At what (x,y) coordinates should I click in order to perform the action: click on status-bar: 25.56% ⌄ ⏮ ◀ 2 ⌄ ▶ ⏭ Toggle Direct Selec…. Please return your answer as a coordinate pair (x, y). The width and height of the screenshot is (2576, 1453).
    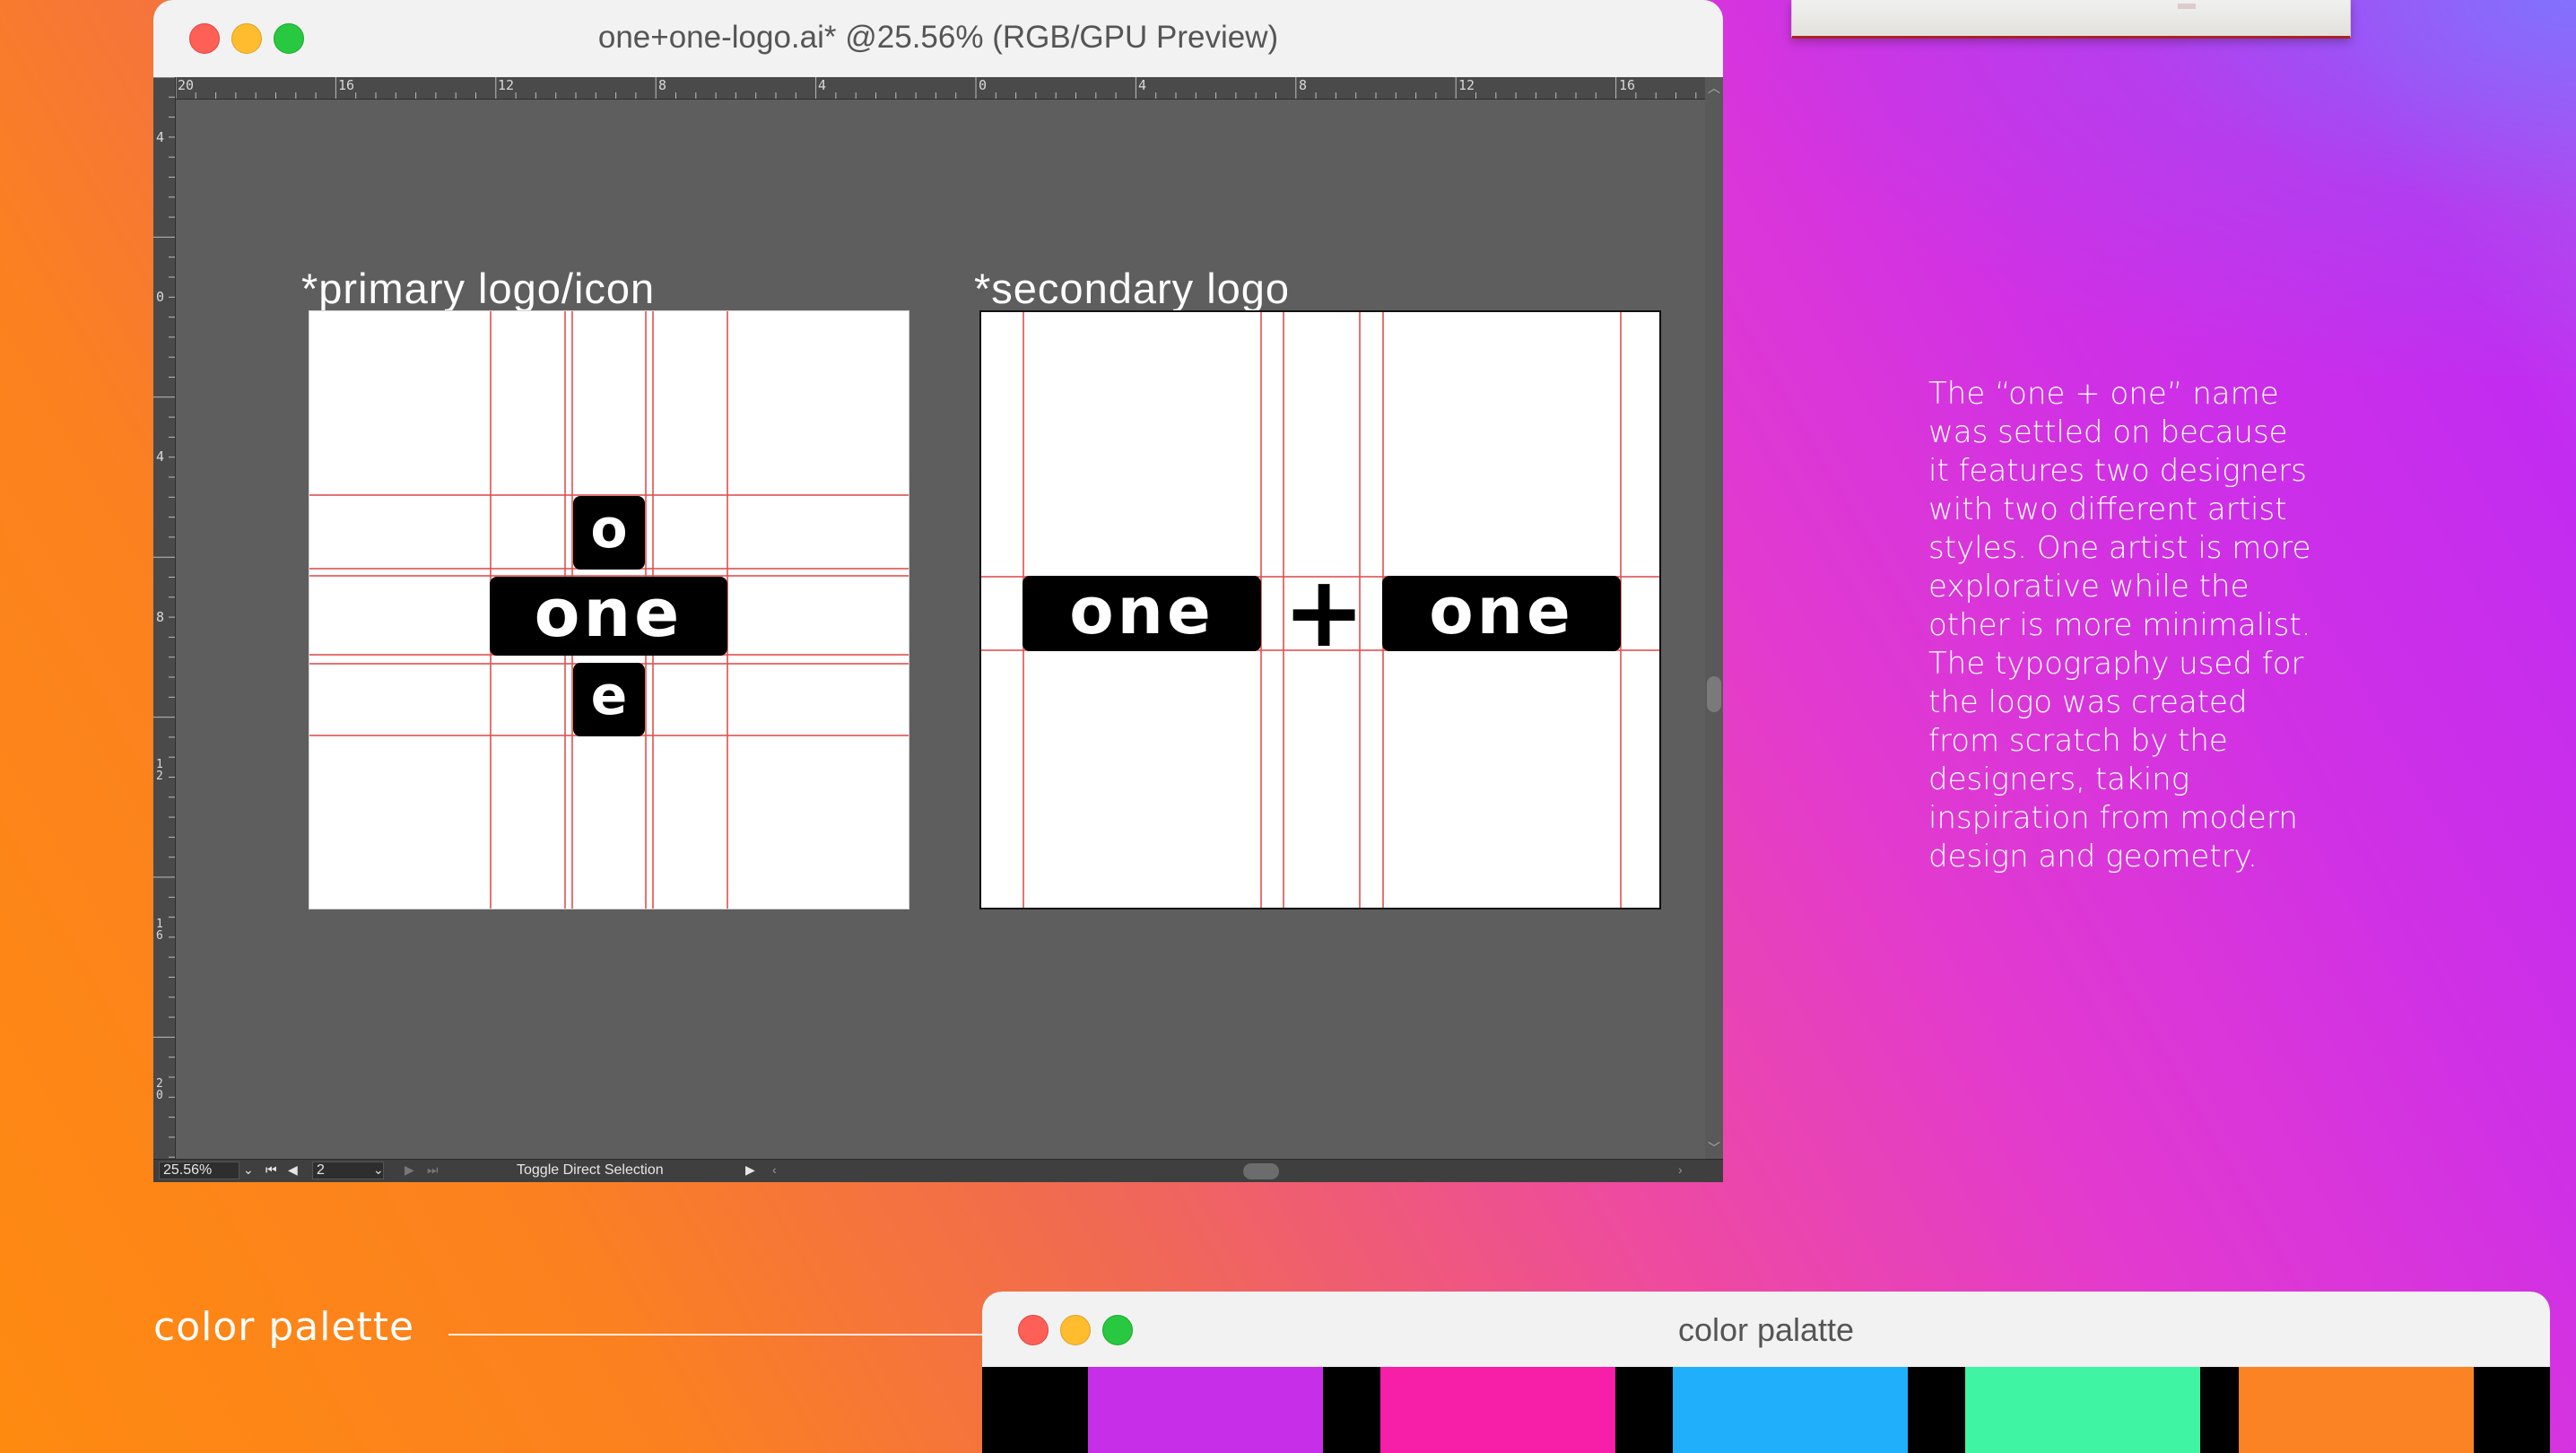
    Looking at the image, I should click on (938, 1170).